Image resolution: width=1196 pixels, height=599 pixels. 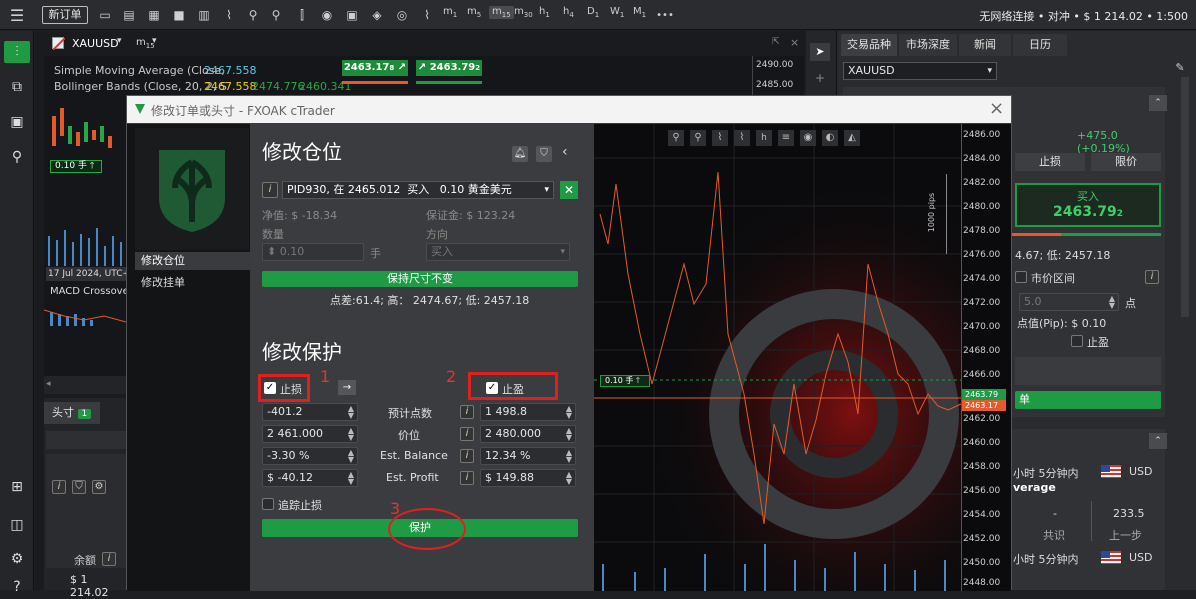 I want to click on take-profit-checkbox, so click(x=1077, y=341).